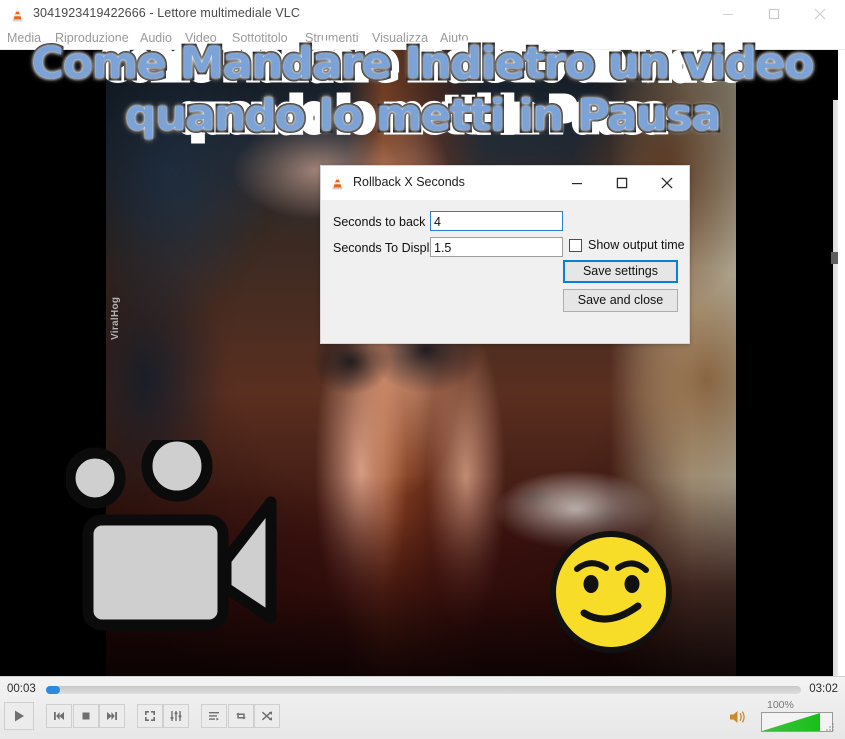 Image resolution: width=845 pixels, height=739 pixels. Describe the element at coordinates (505, 183) in the screenshot. I see `dialog-titlebar: Rollback X Seconds` at that location.